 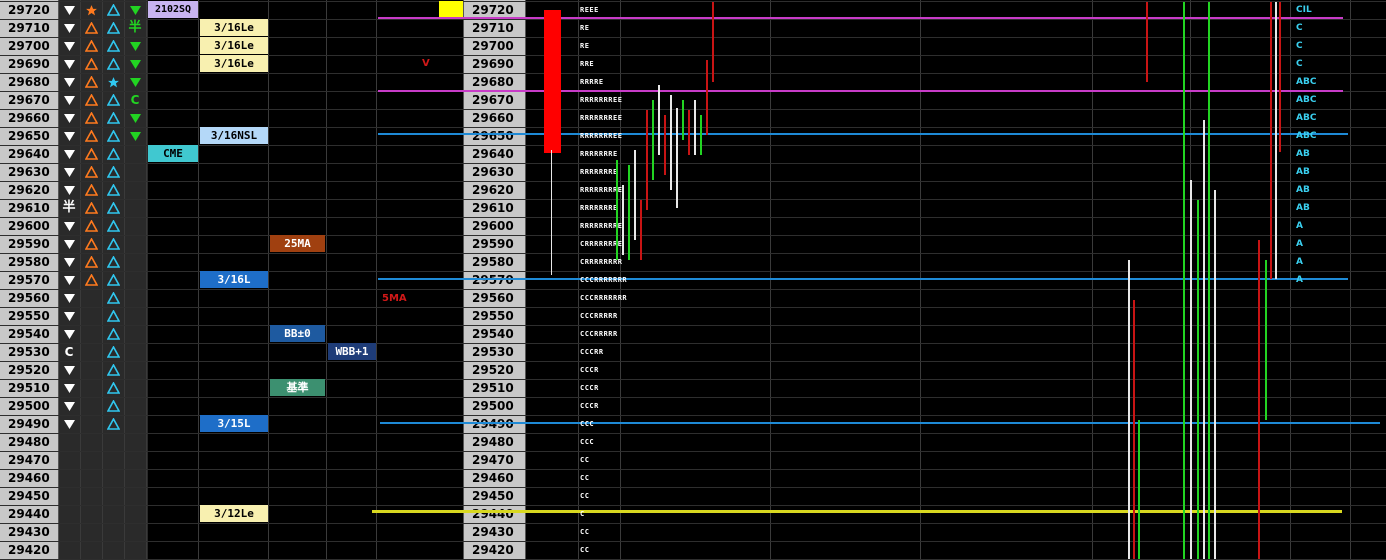 What do you see at coordinates (234, 63) in the screenshot?
I see `le-label-3: 3/16Le` at bounding box center [234, 63].